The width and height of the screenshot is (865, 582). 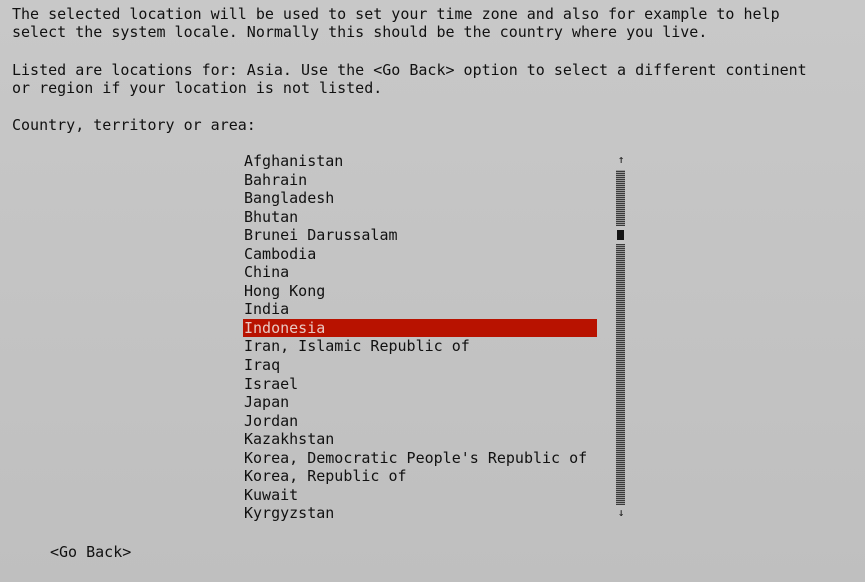 What do you see at coordinates (420, 309) in the screenshot?
I see `country-list-item: India` at bounding box center [420, 309].